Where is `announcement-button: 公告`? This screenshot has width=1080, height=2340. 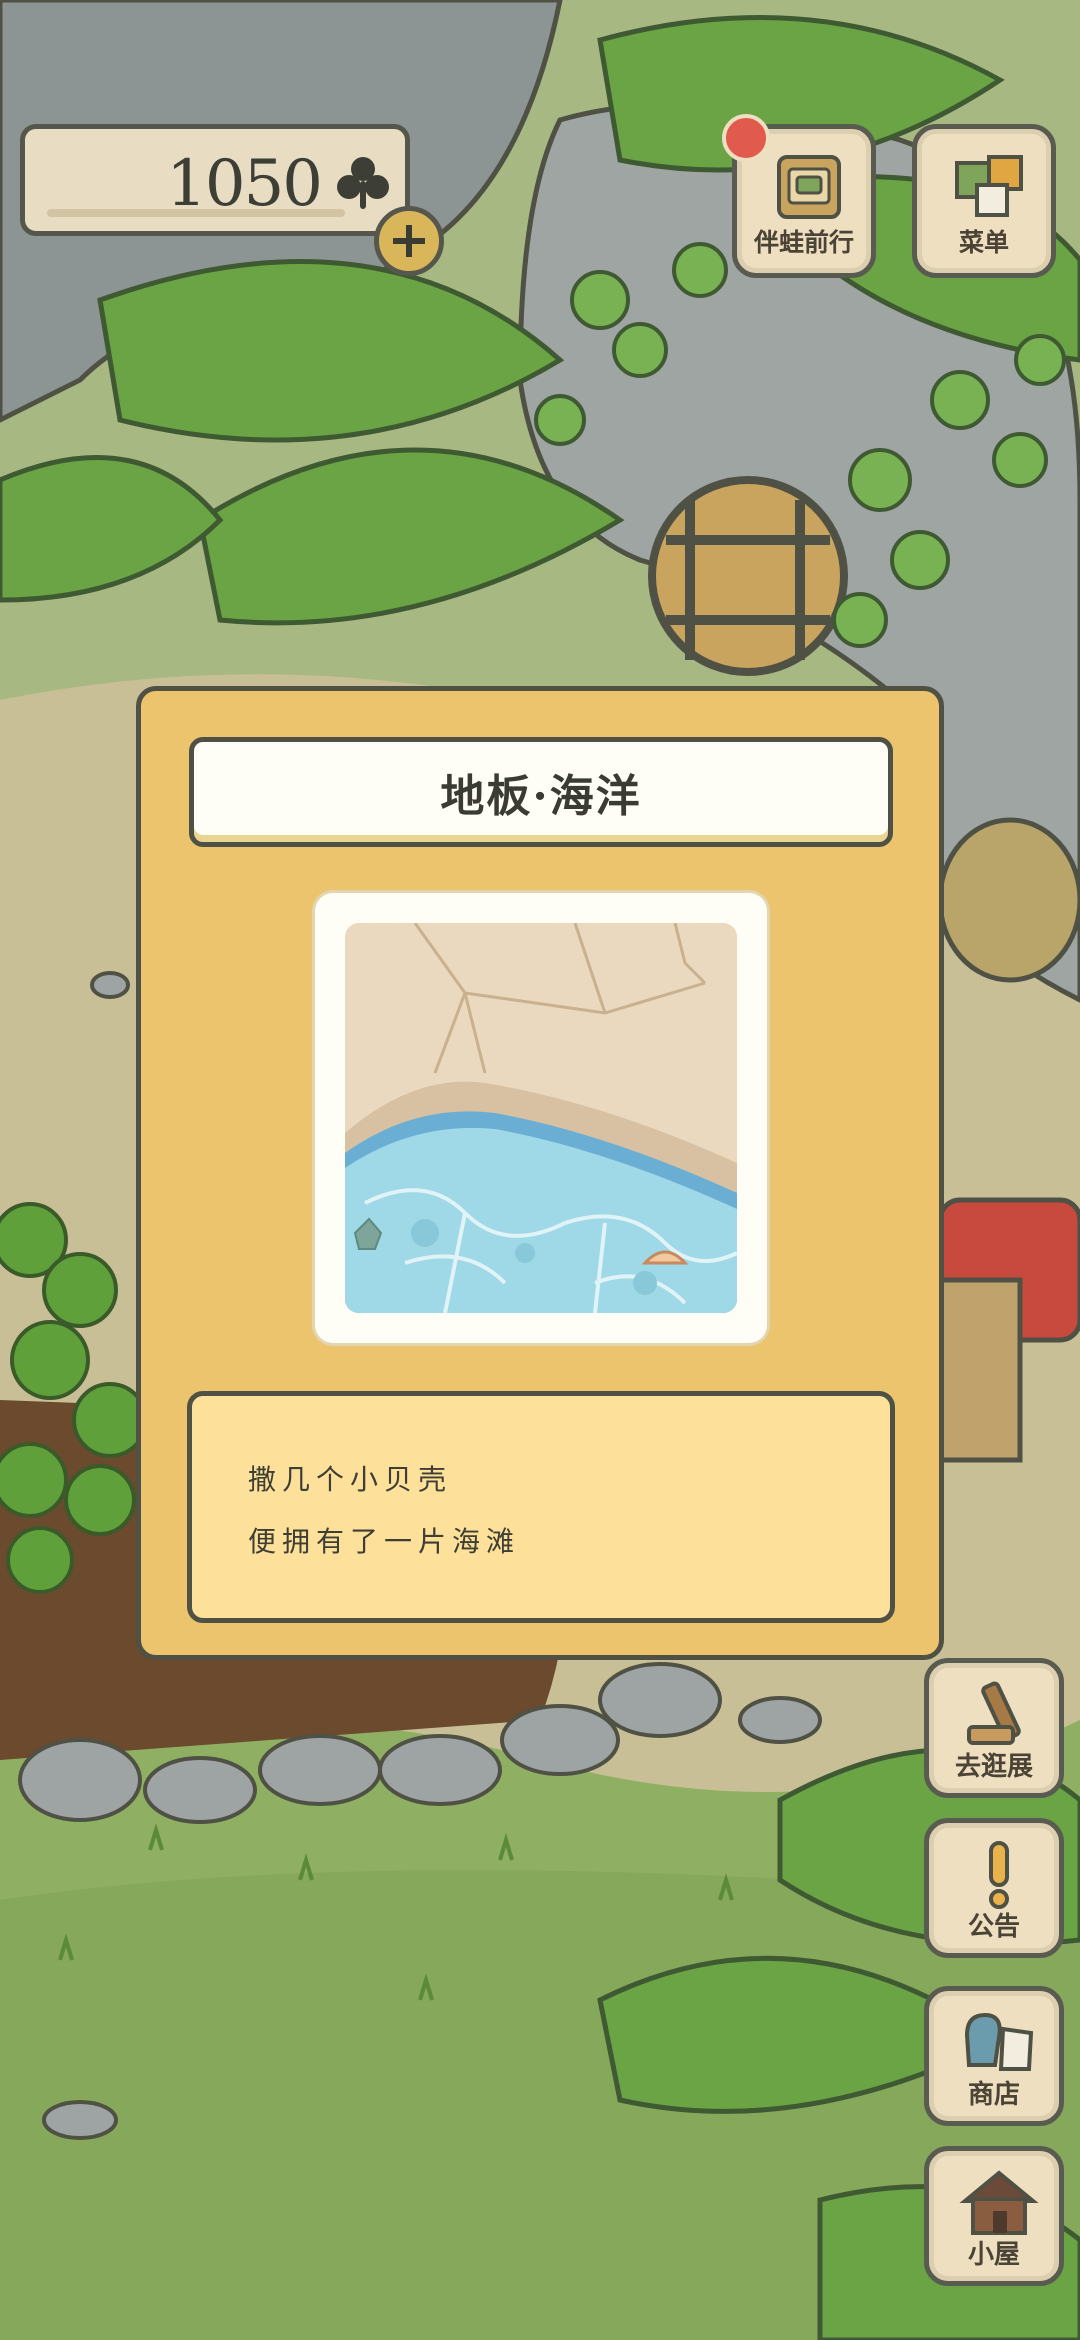
announcement-button: 公告 is located at coordinates (994, 1888).